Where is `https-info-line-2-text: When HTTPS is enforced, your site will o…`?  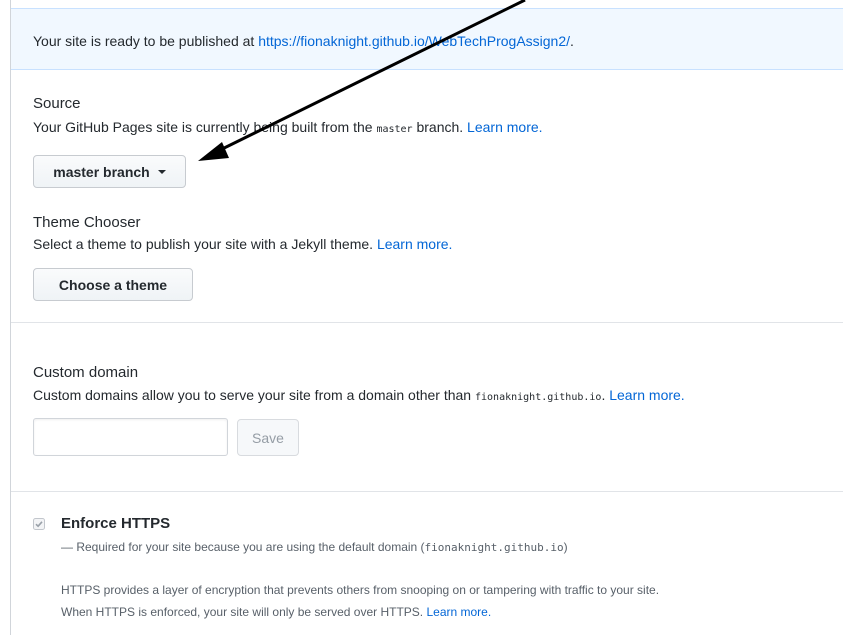
https-info-line-2-text: When HTTPS is enforced, your site will o… is located at coordinates (242, 612).